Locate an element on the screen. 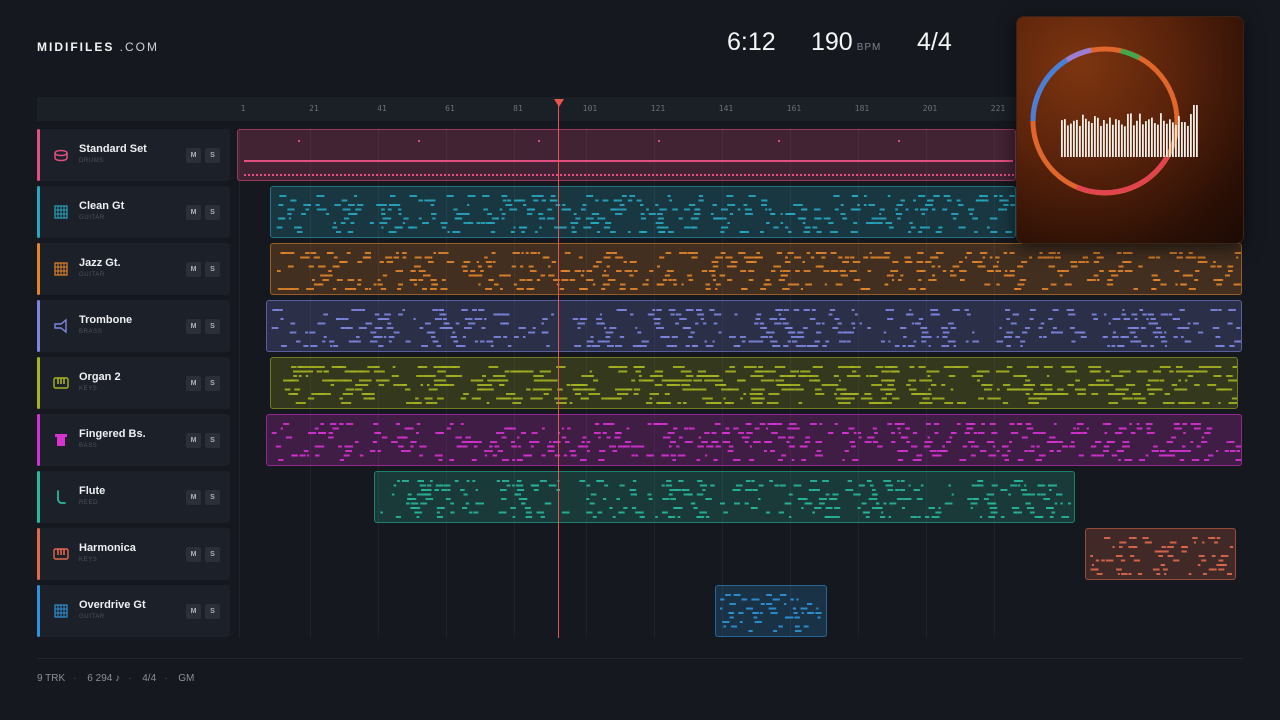 The image size is (1280, 720). drum-icon is located at coordinates (61, 155).